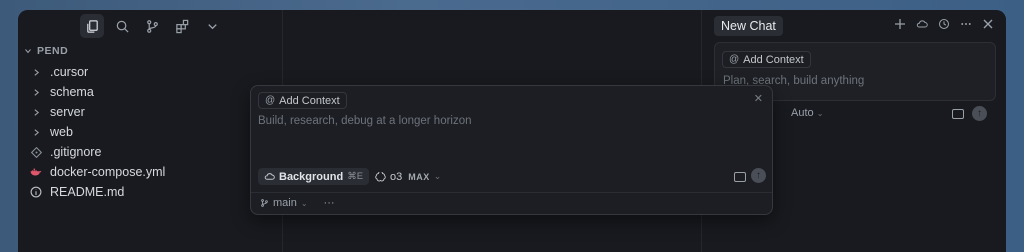 The image size is (1024, 252). I want to click on files-button, so click(92, 26).